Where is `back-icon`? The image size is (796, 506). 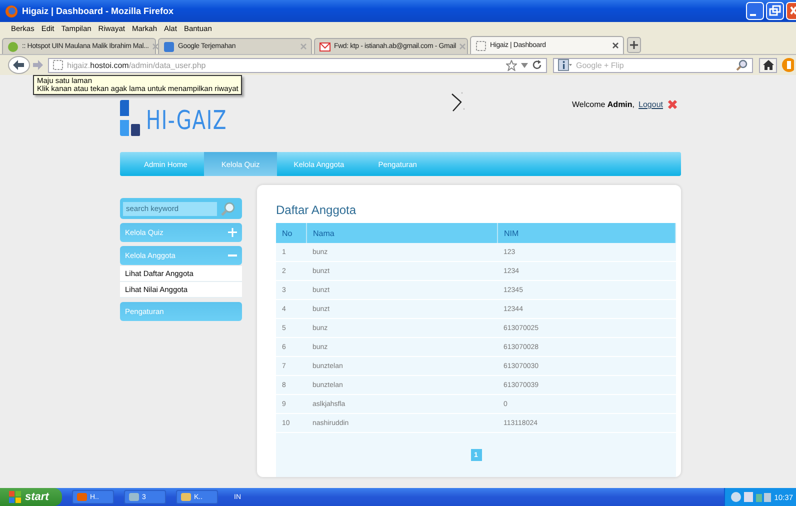 back-icon is located at coordinates (19, 65).